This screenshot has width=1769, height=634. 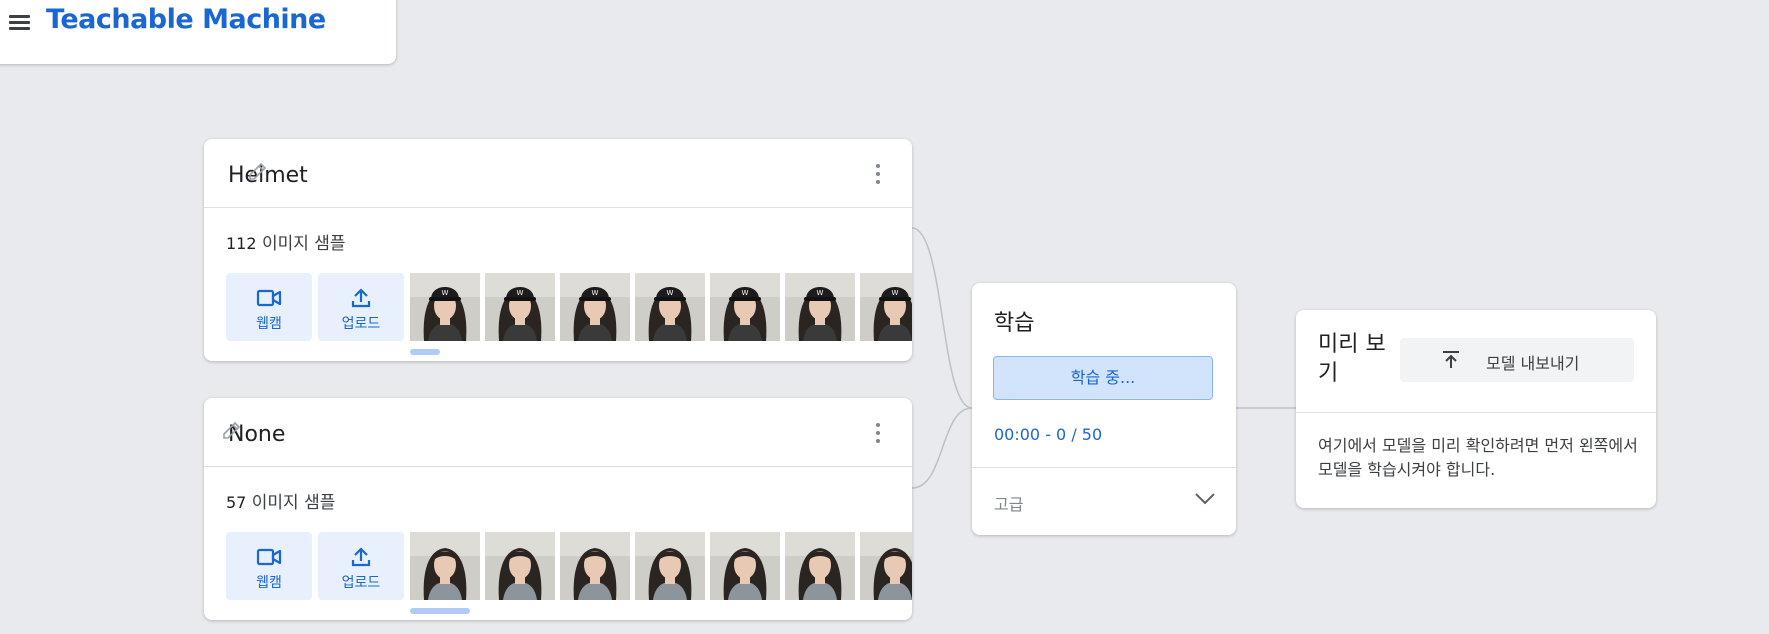 I want to click on app-title: Teachable Machine, so click(x=186, y=19).